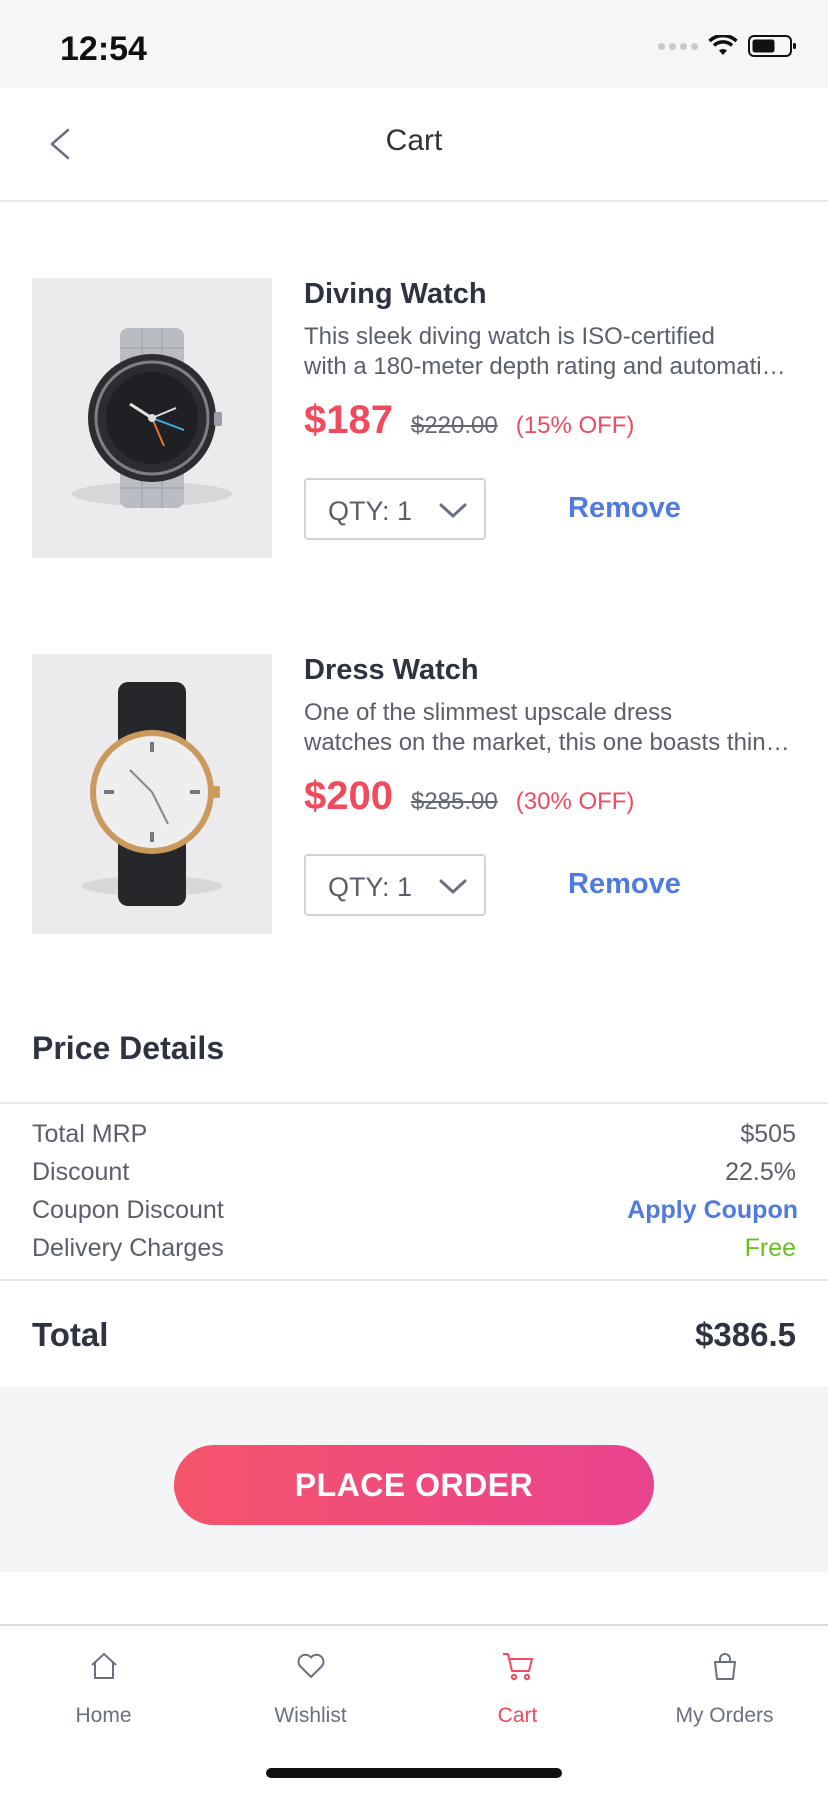  I want to click on price-row-discount: Discount 22.5%, so click(414, 1173).